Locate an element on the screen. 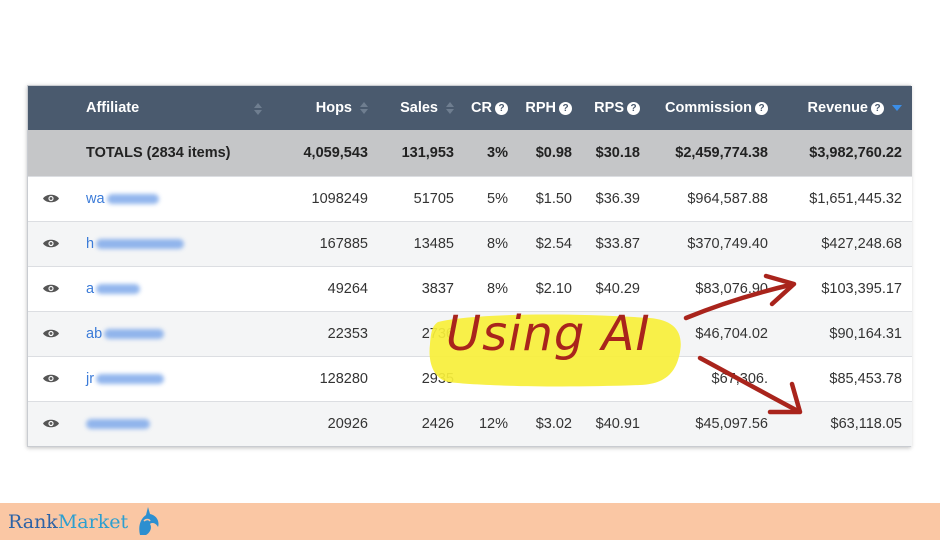 Image resolution: width=940 pixels, height=540 pixels. header-sales-label: Sales is located at coordinates (419, 108).